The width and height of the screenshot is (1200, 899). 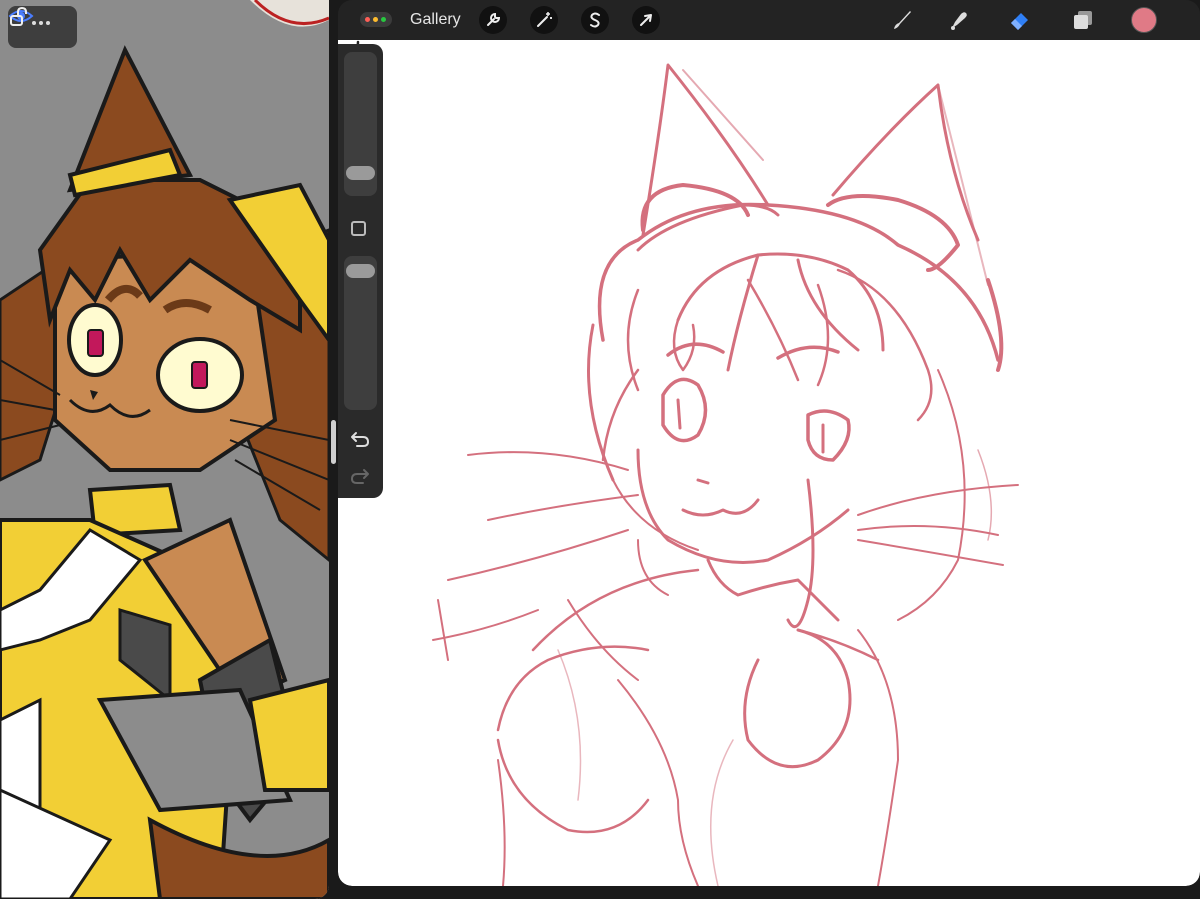 What do you see at coordinates (360, 124) in the screenshot?
I see `brush-size-slider` at bounding box center [360, 124].